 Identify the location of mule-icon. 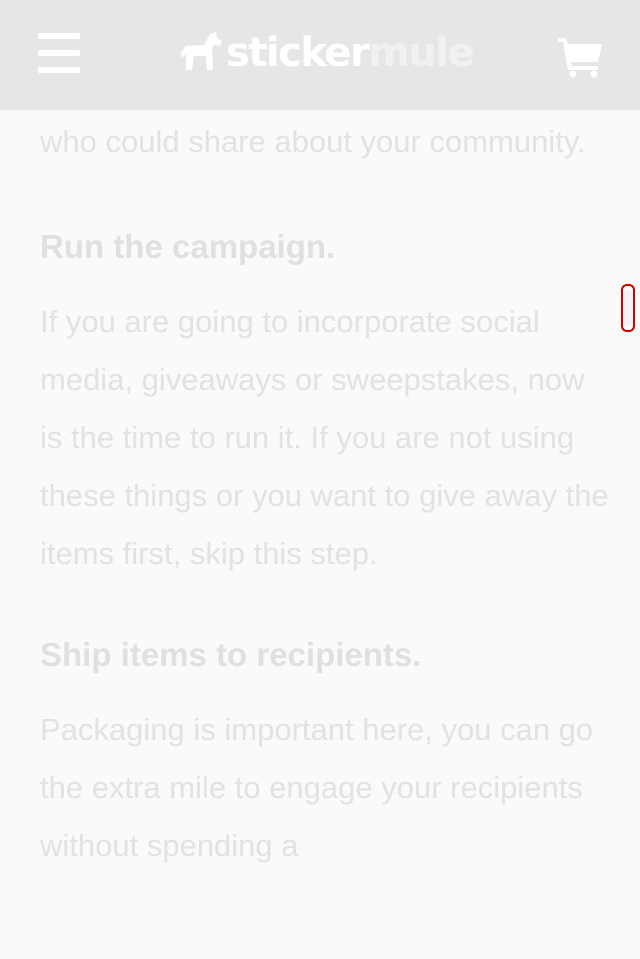
(201, 51).